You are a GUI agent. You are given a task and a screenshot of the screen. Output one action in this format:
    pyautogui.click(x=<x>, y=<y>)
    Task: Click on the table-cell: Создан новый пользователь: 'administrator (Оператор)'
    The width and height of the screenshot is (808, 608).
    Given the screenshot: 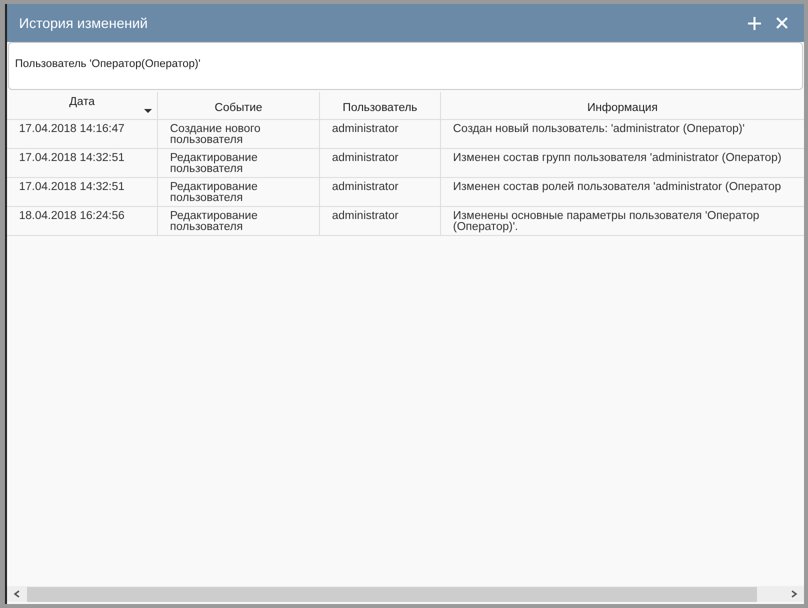 What is the action you would take?
    pyautogui.click(x=622, y=134)
    